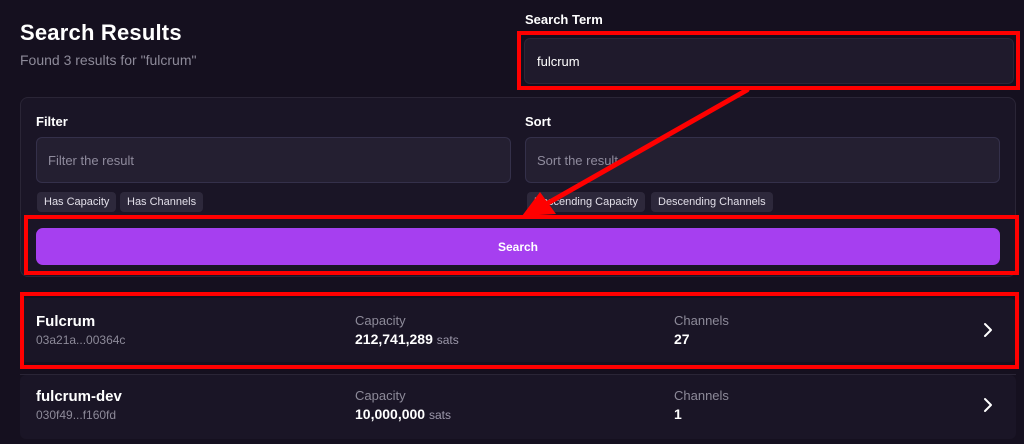 This screenshot has height=444, width=1024. What do you see at coordinates (712, 202) in the screenshot?
I see `chip-descending-channels: Descending Channels` at bounding box center [712, 202].